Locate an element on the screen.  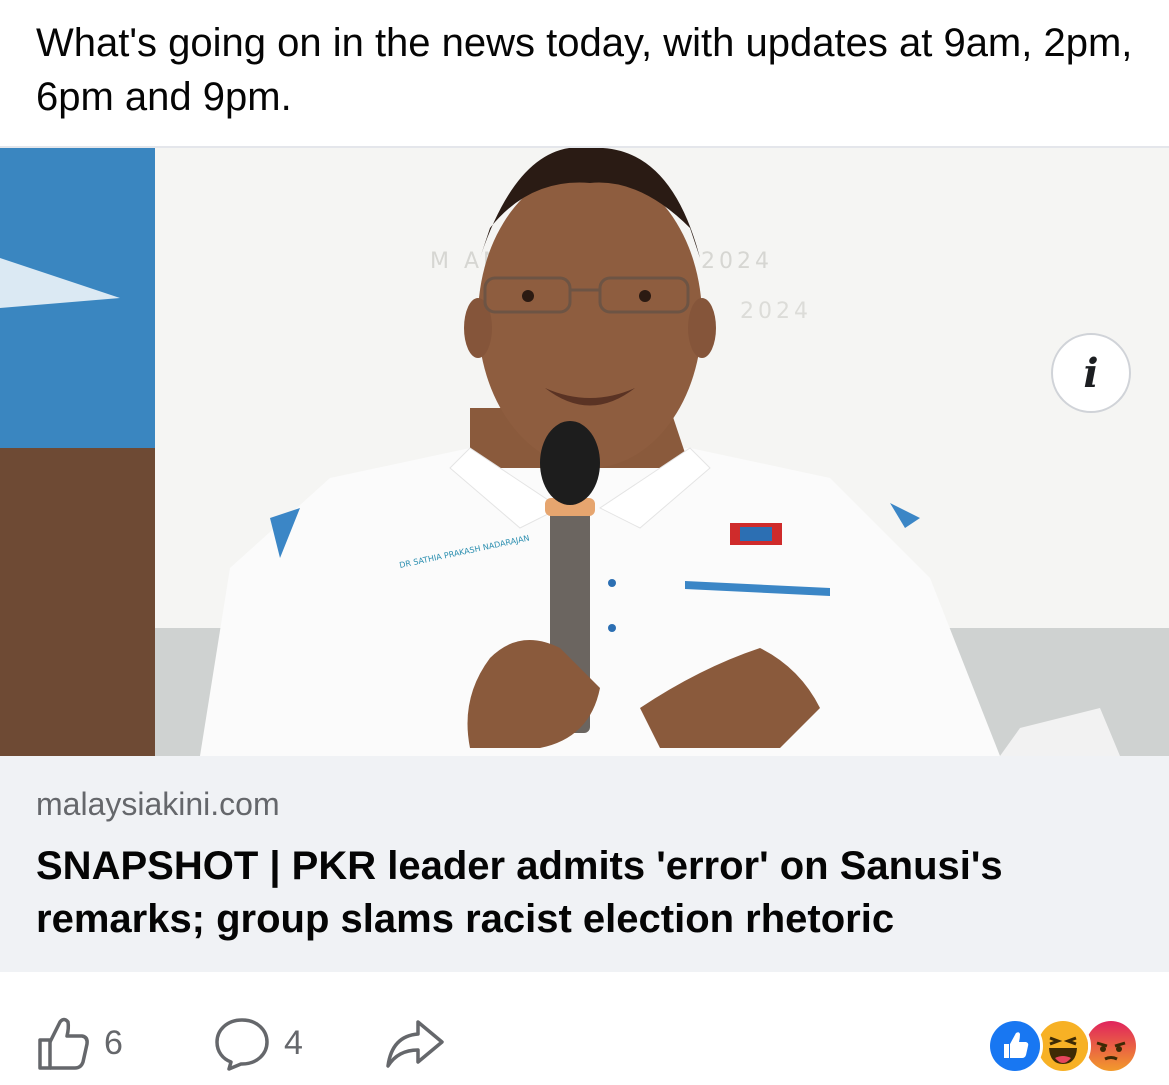
thumbs-up-icon is located at coordinates (63, 1043).